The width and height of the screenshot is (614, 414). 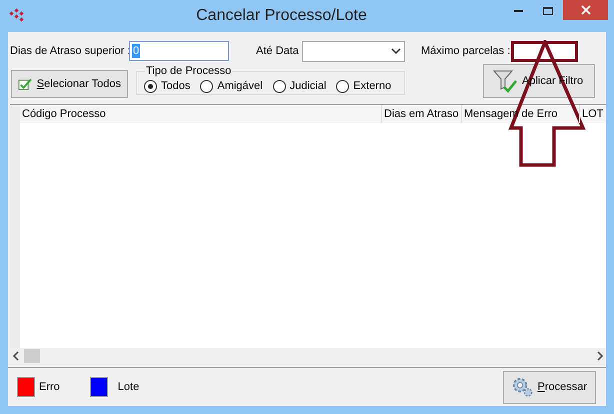 What do you see at coordinates (466, 51) in the screenshot?
I see `field-label: Máximo parcelas :` at bounding box center [466, 51].